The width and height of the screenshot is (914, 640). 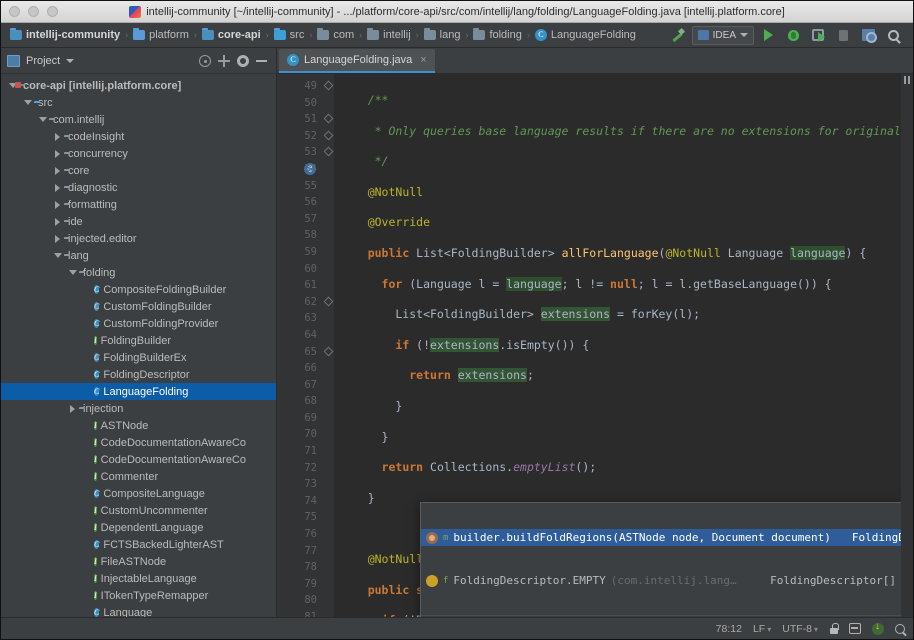 I want to click on search-icon, so click(x=893, y=35).